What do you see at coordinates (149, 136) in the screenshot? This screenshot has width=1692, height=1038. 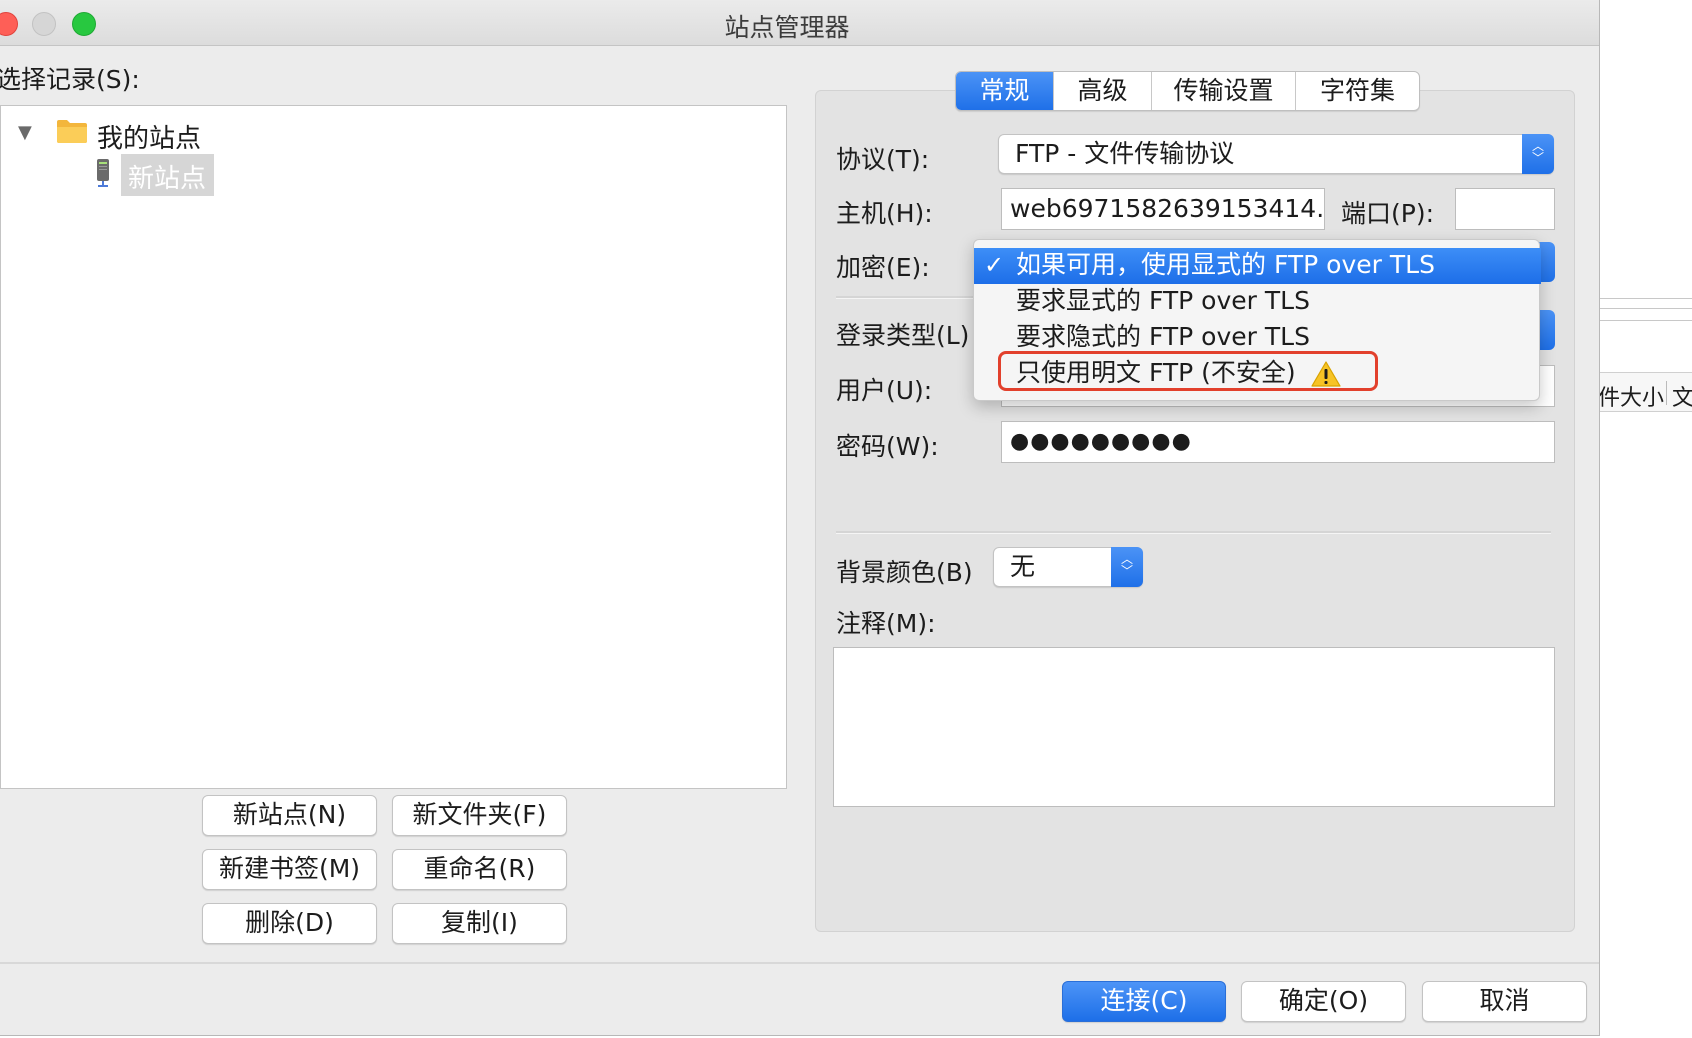 I see `tree-item-my-sites: 我的站点` at bounding box center [149, 136].